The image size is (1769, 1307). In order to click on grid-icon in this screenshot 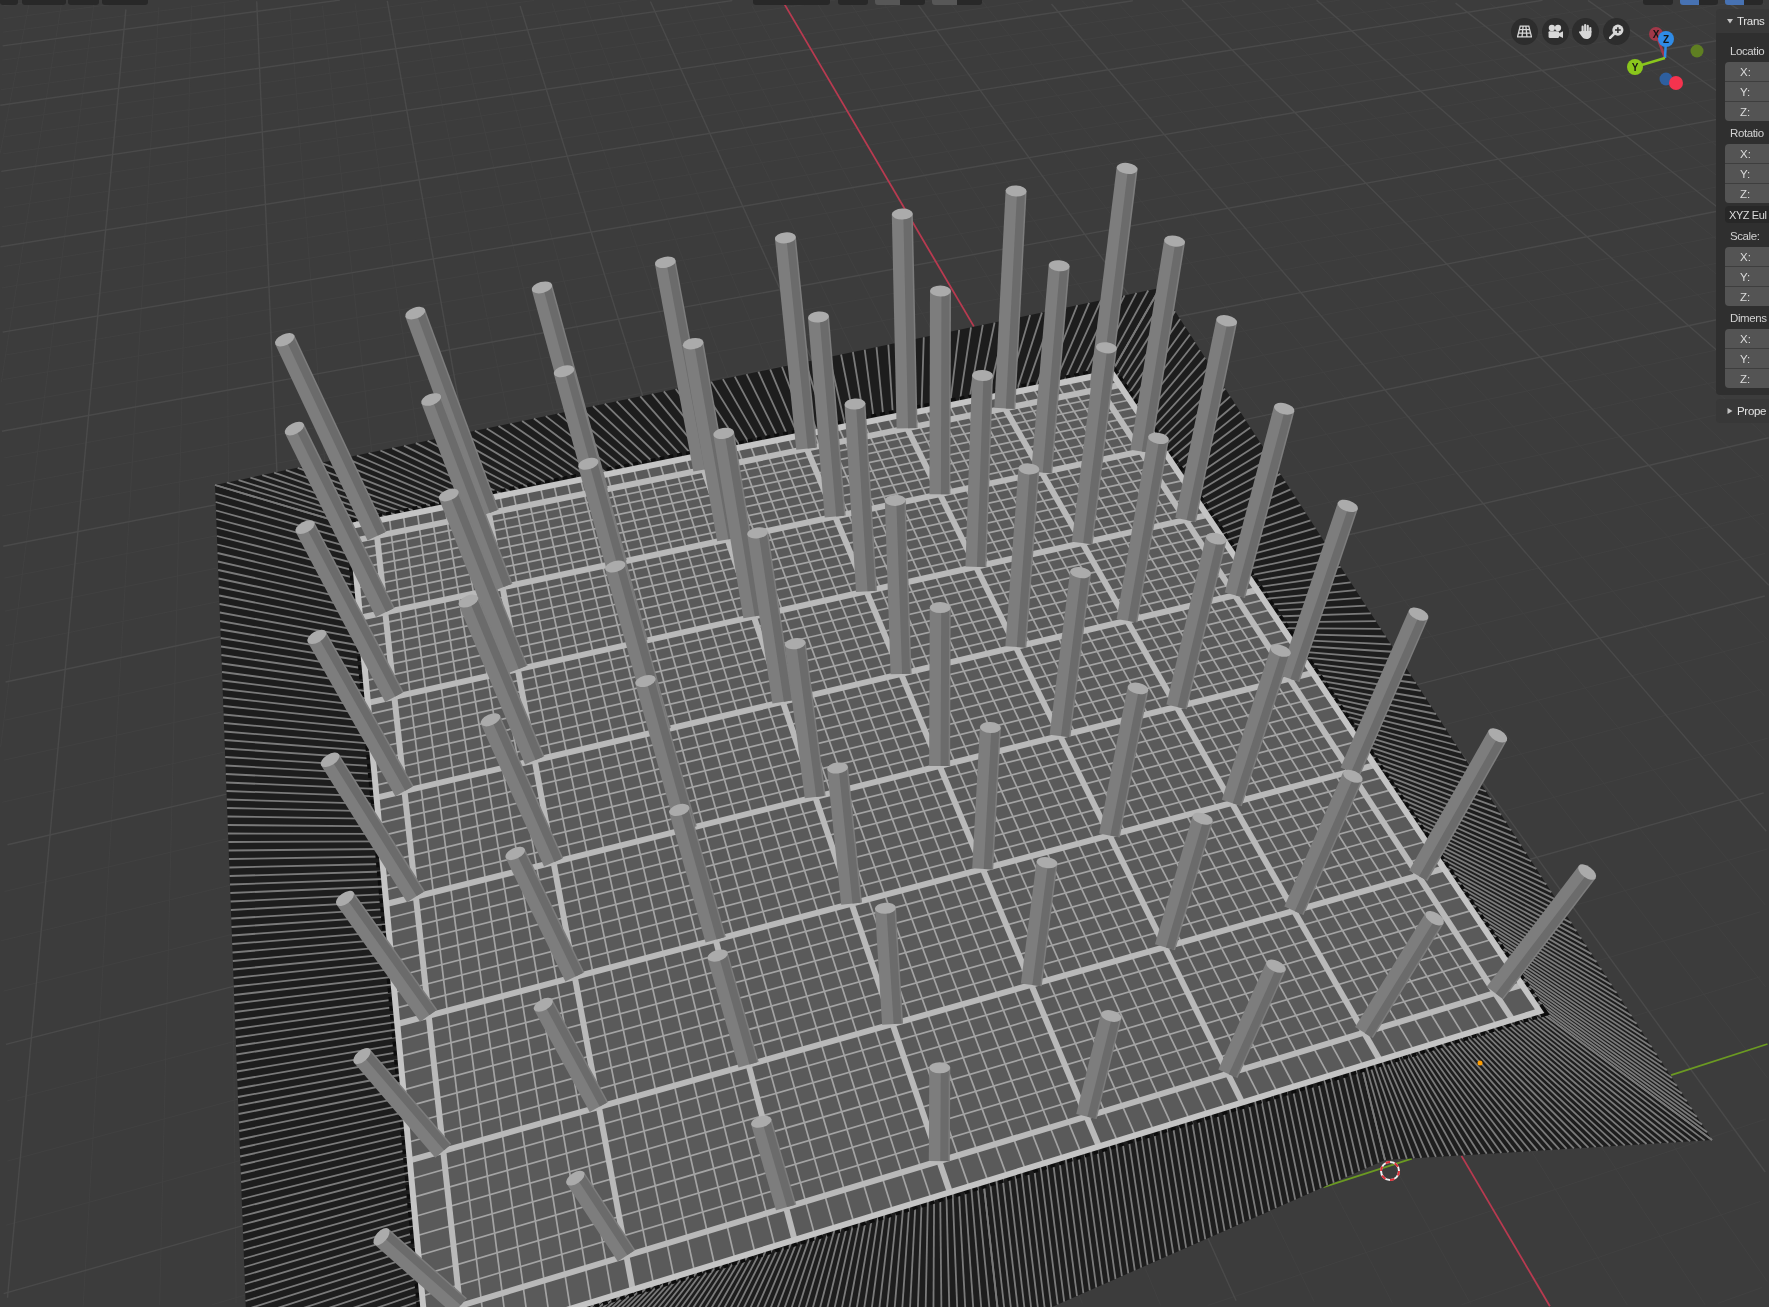, I will do `click(1524, 31)`.